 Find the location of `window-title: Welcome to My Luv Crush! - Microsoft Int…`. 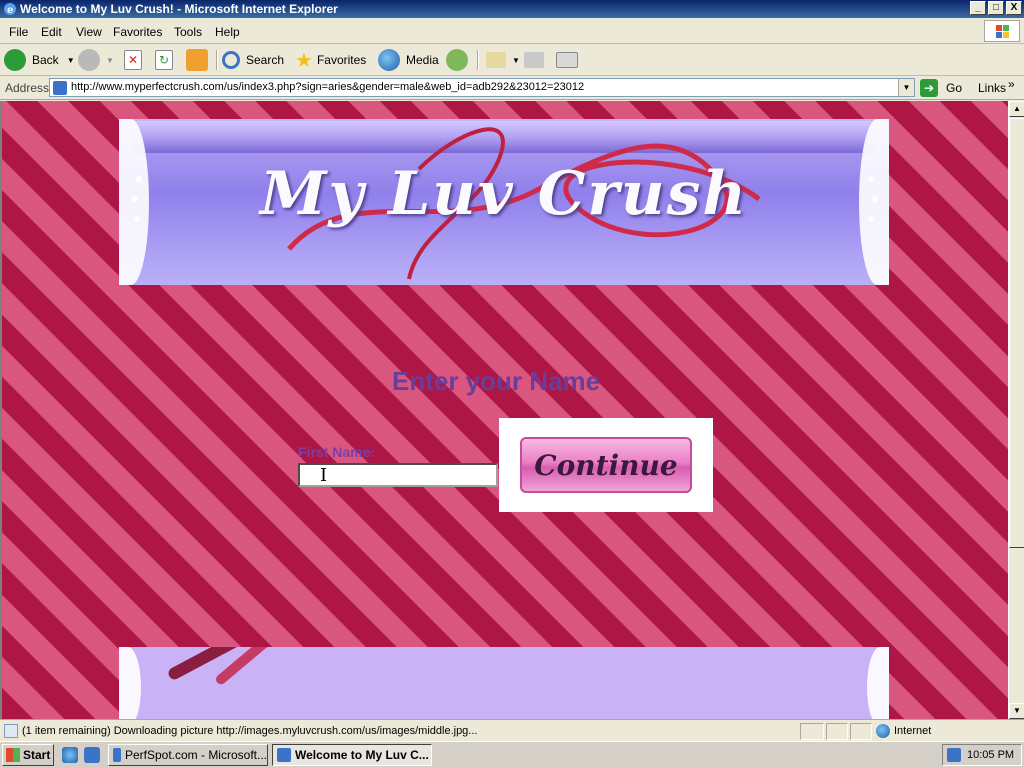

window-title: Welcome to My Luv Crush! - Microsoft Int… is located at coordinates (179, 9).